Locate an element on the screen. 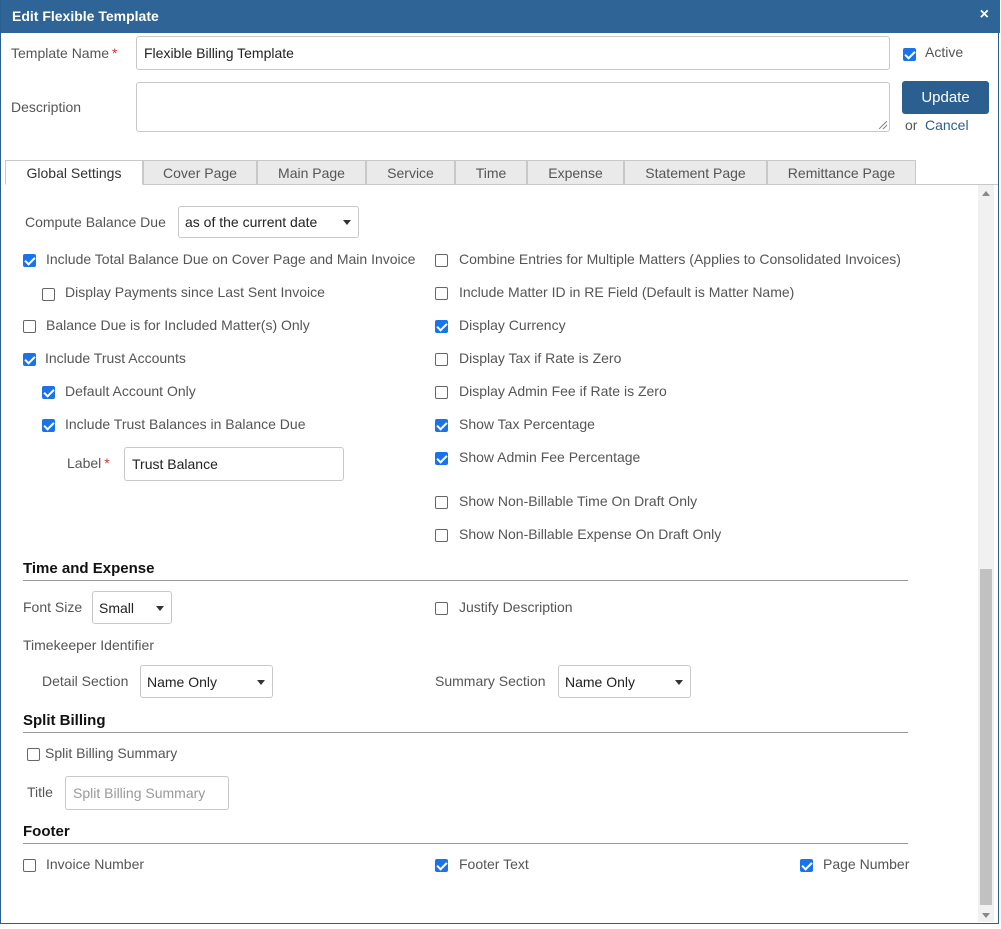 This screenshot has width=1001, height=929. font-size-select: Small is located at coordinates (132, 607).